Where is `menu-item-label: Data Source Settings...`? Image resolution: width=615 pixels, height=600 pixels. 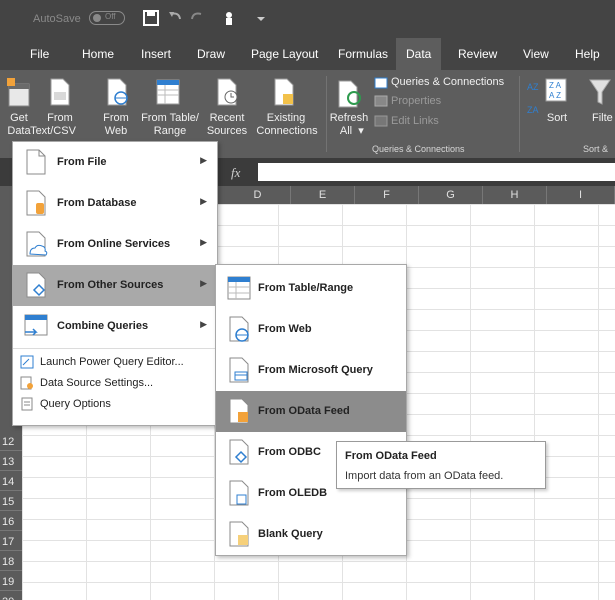 menu-item-label: Data Source Settings... is located at coordinates (97, 383).